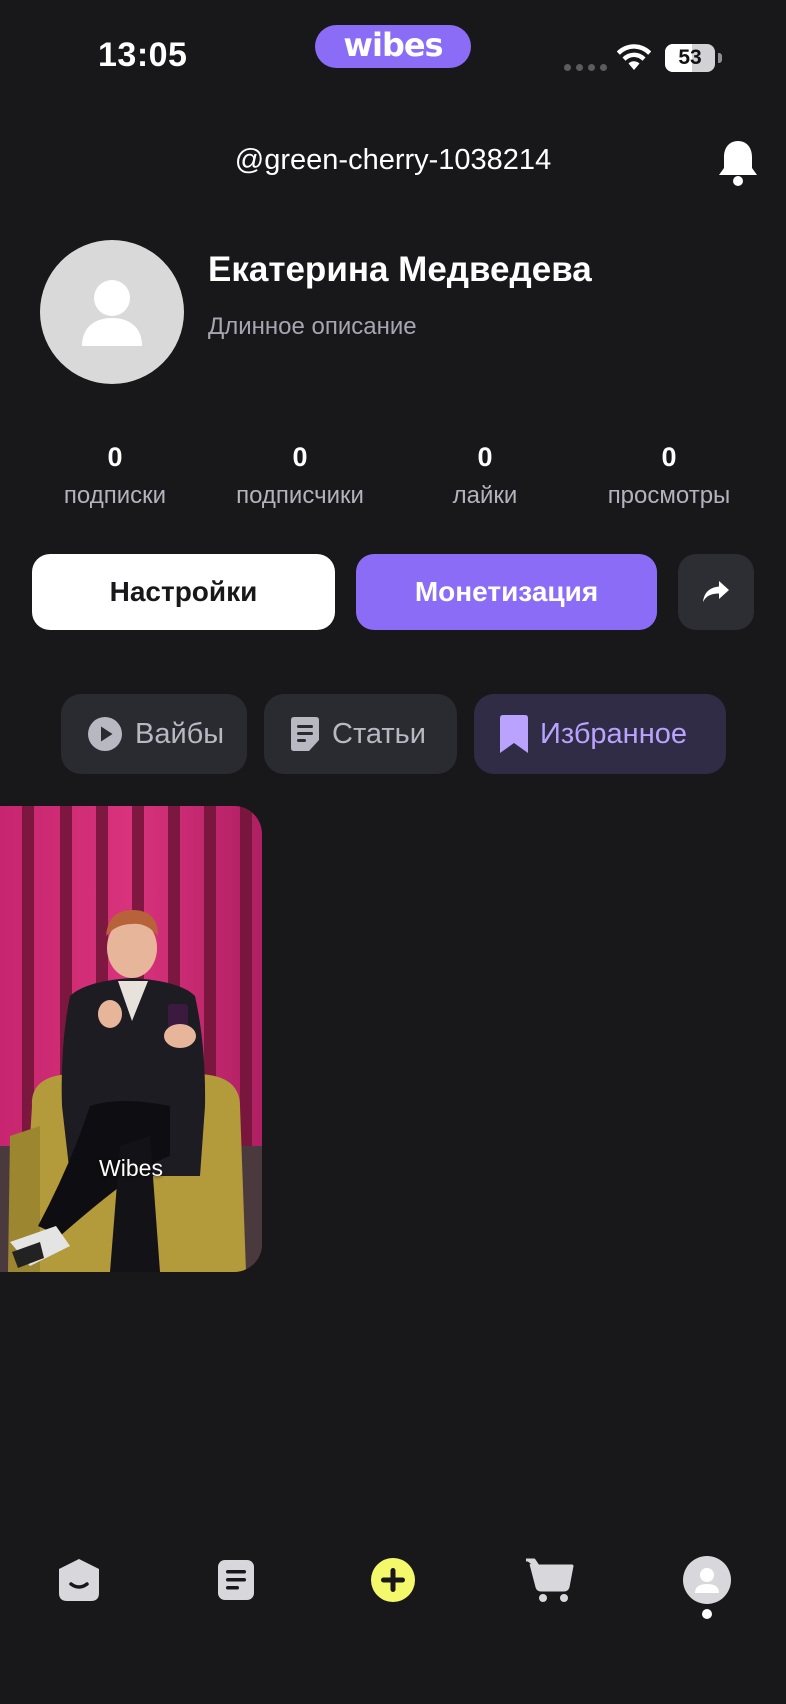 This screenshot has height=1704, width=786. Describe the element at coordinates (585, 67) in the screenshot. I see `cellular-signal-icon` at that location.